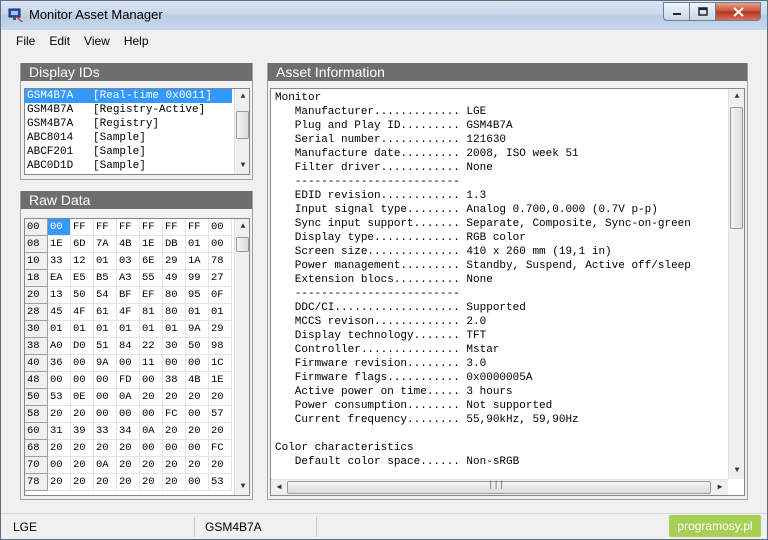  Describe the element at coordinates (59, 431) in the screenshot. I see `byte-cell: 31` at that location.